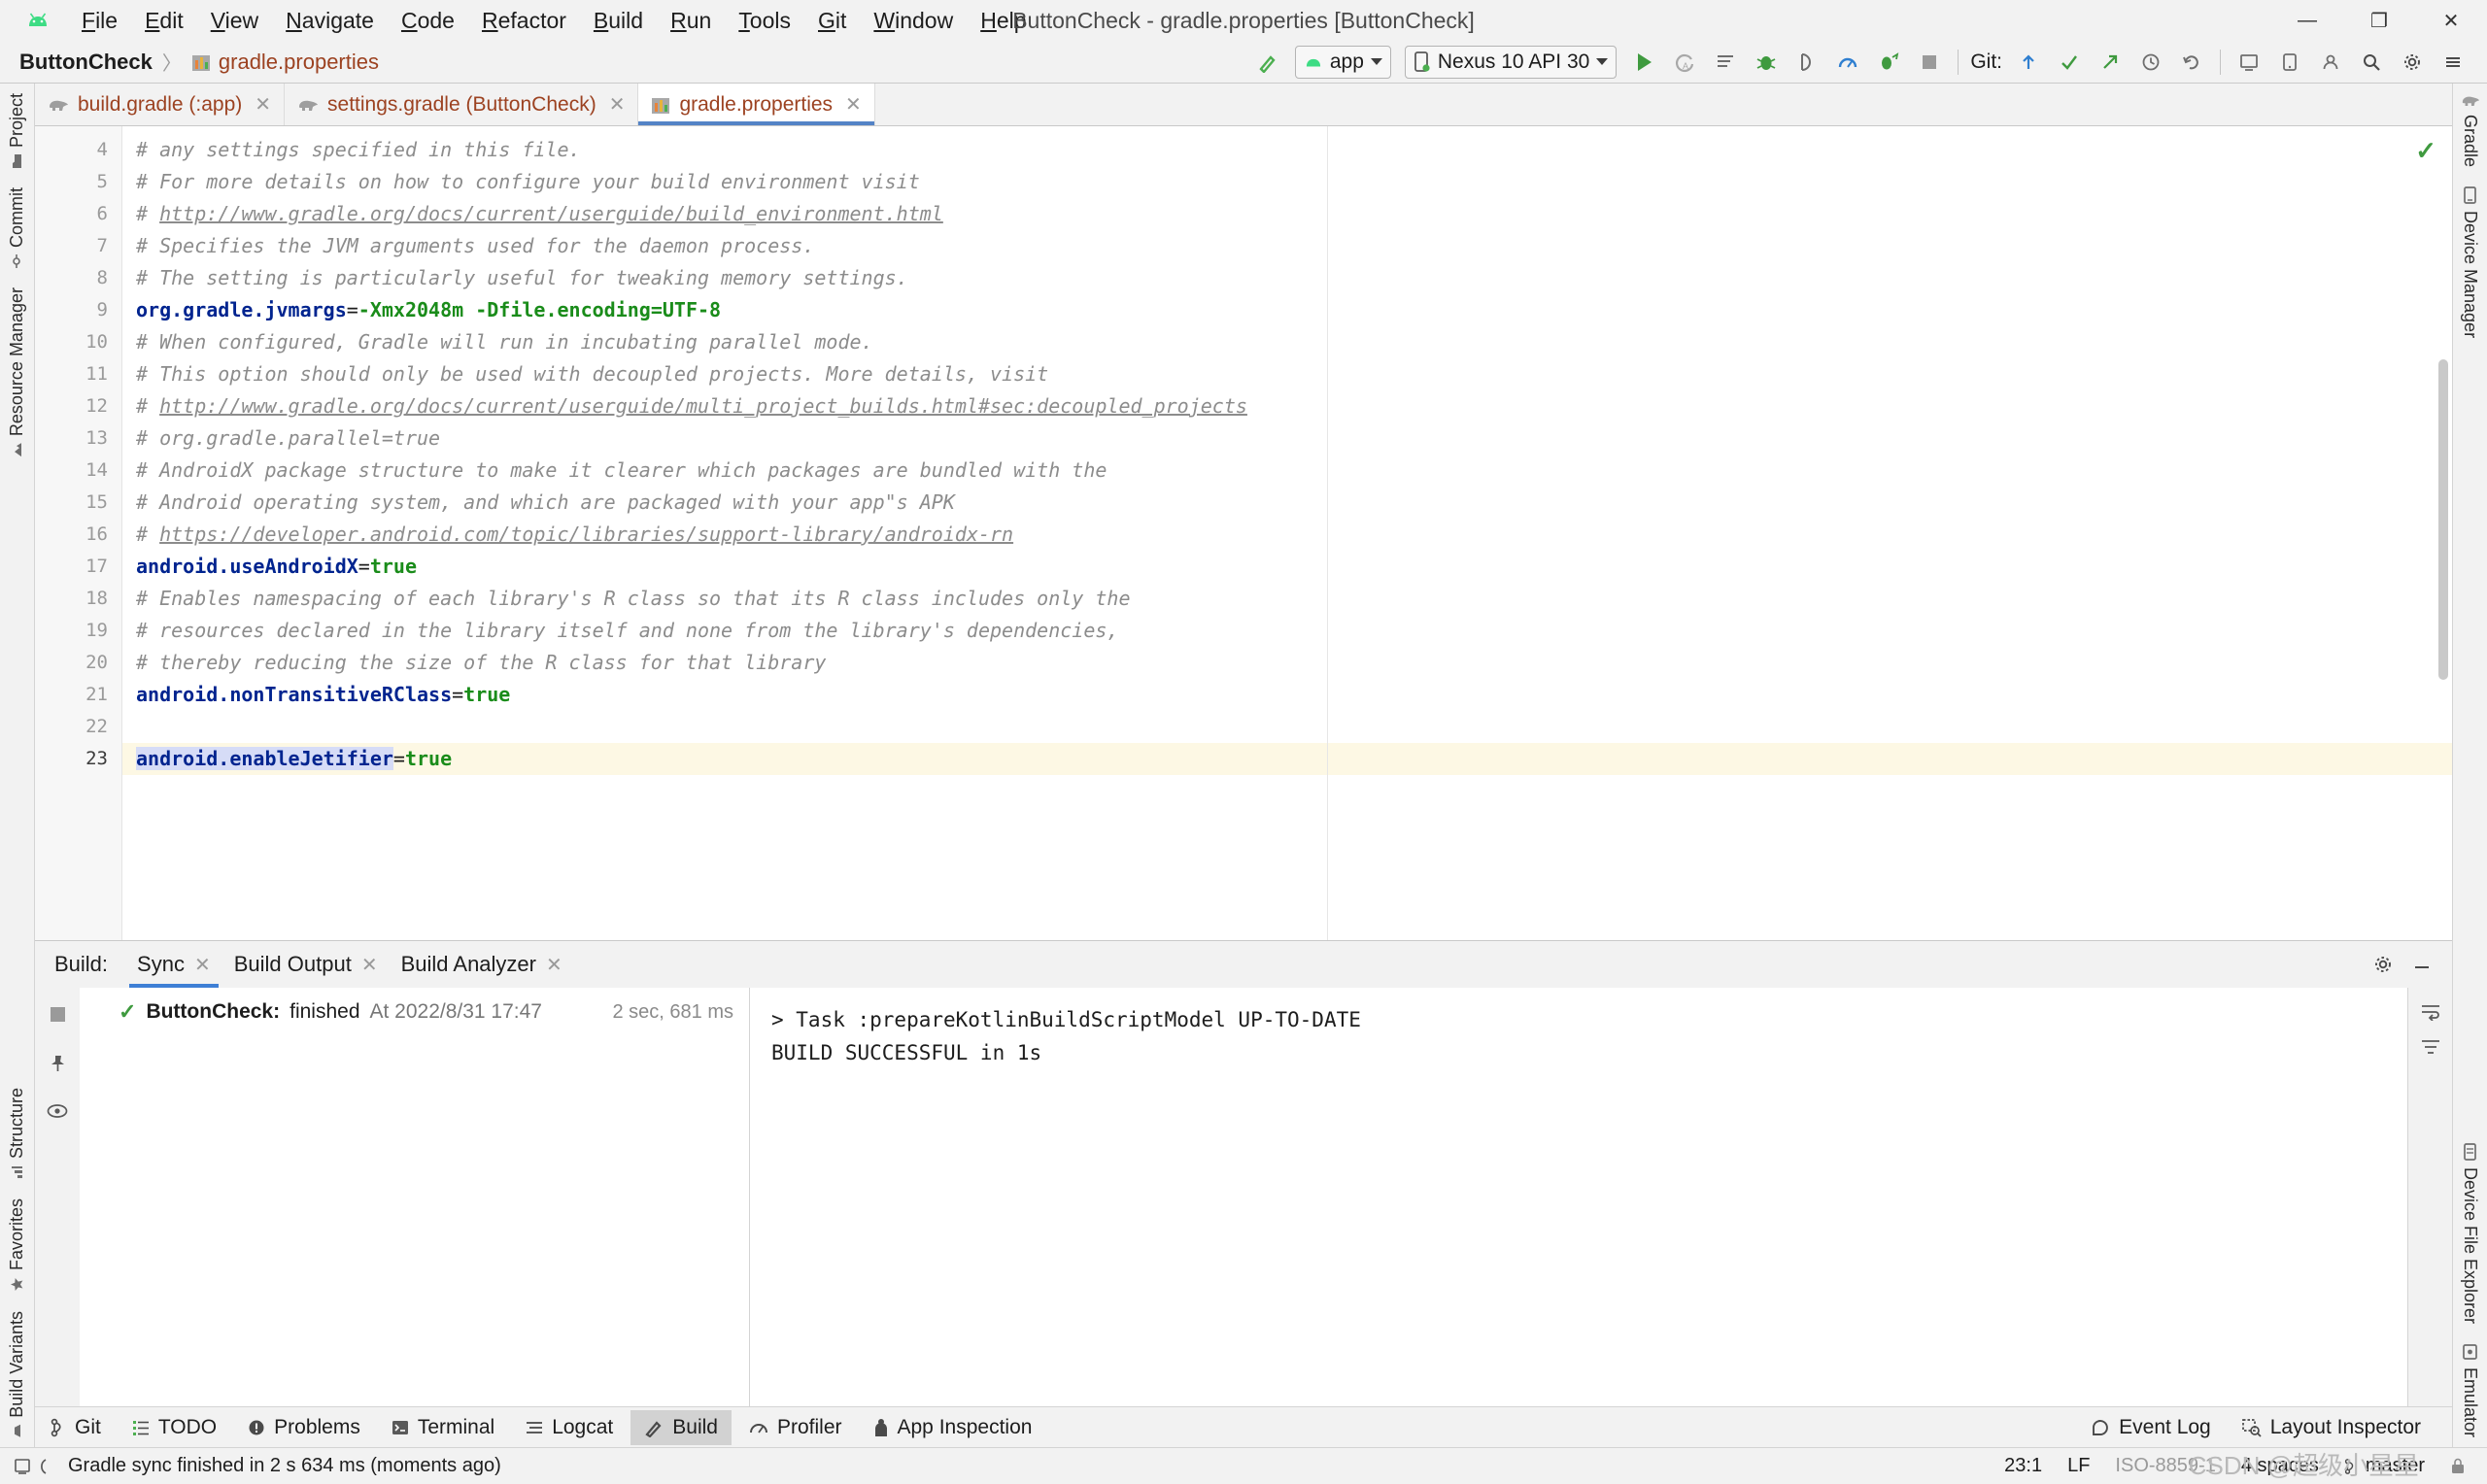 This screenshot has width=2487, height=1484. I want to click on menu-window: Window, so click(913, 21).